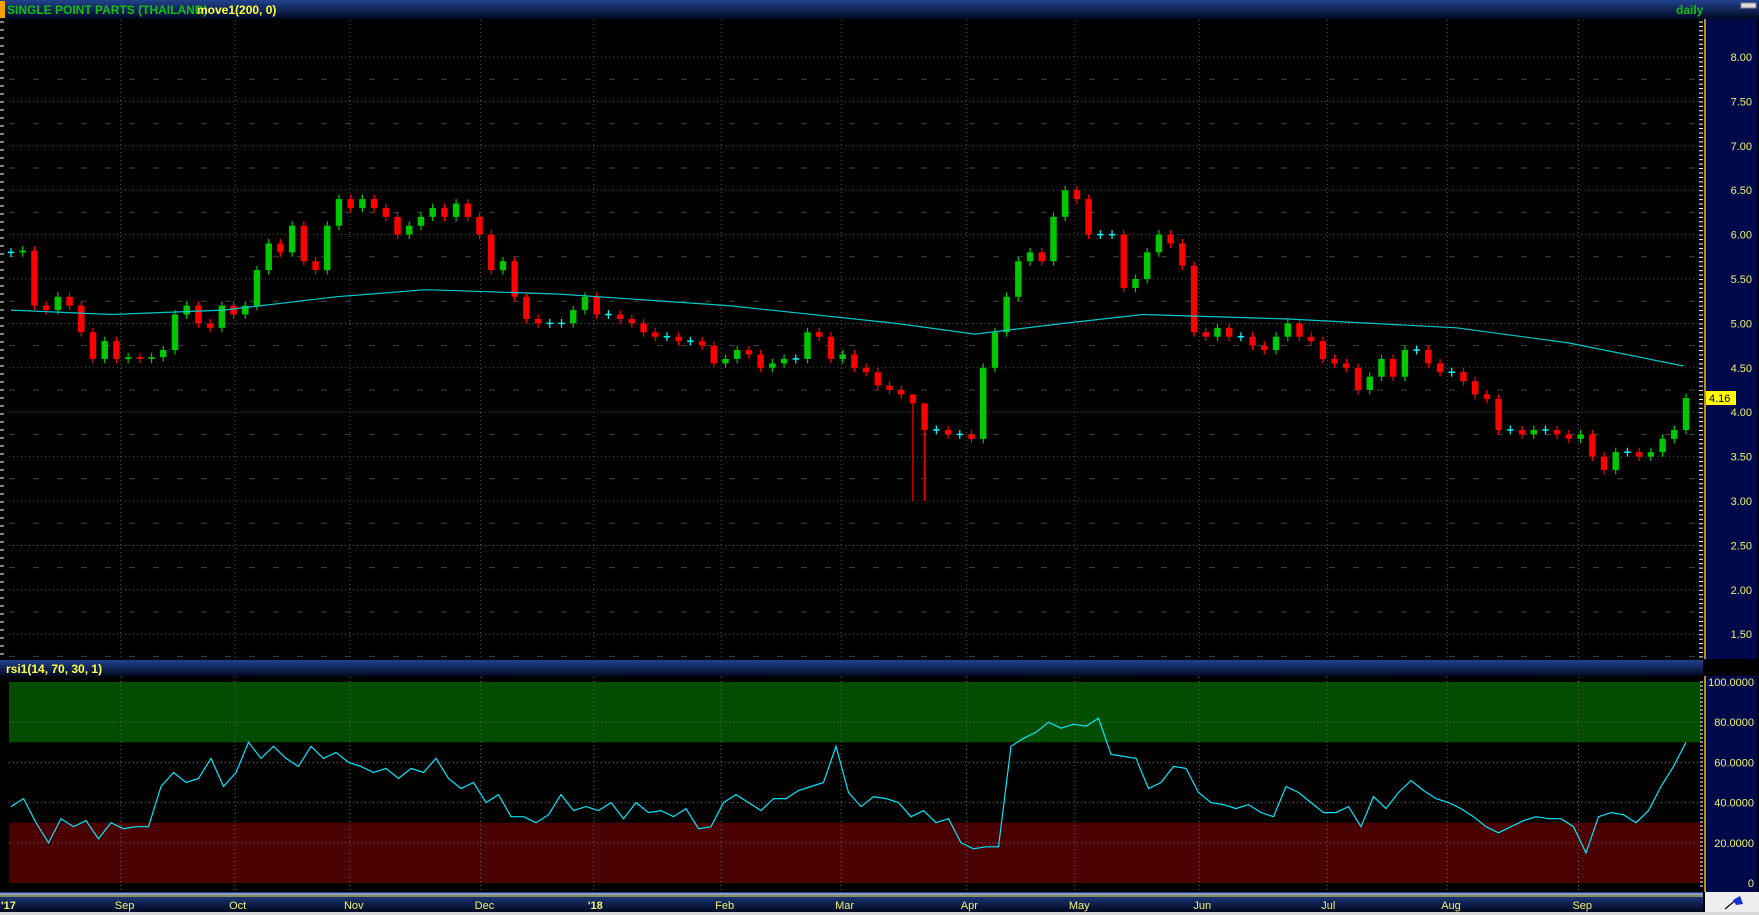 Image resolution: width=1759 pixels, height=915 pixels. What do you see at coordinates (595, 906) in the screenshot?
I see `date-tick-label: '18` at bounding box center [595, 906].